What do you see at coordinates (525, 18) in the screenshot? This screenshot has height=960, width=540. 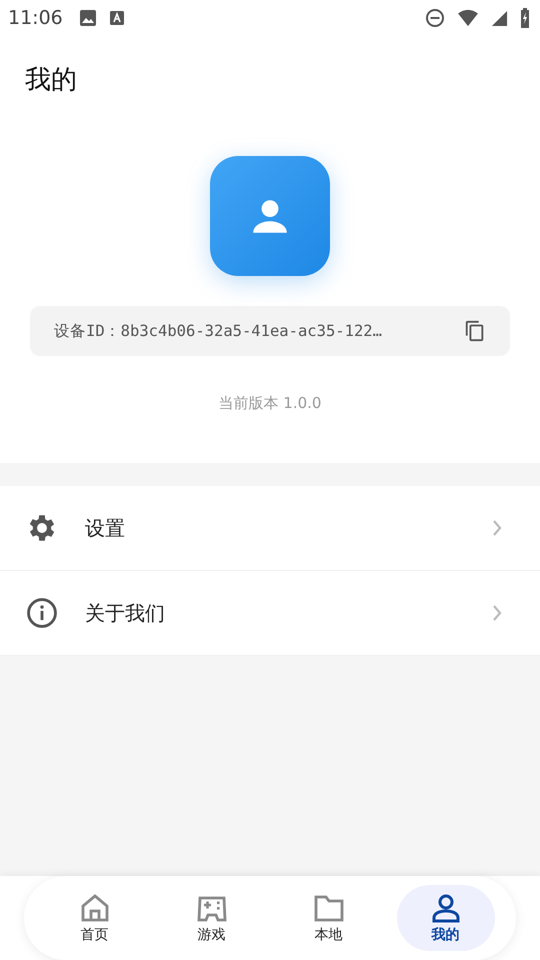 I see `battery-icon` at bounding box center [525, 18].